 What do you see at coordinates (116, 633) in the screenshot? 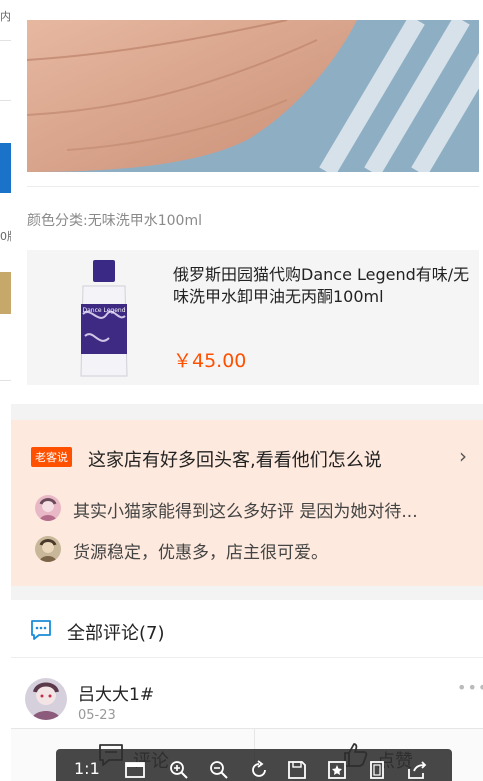
I see `all-comments-label: 全部评论(7)` at bounding box center [116, 633].